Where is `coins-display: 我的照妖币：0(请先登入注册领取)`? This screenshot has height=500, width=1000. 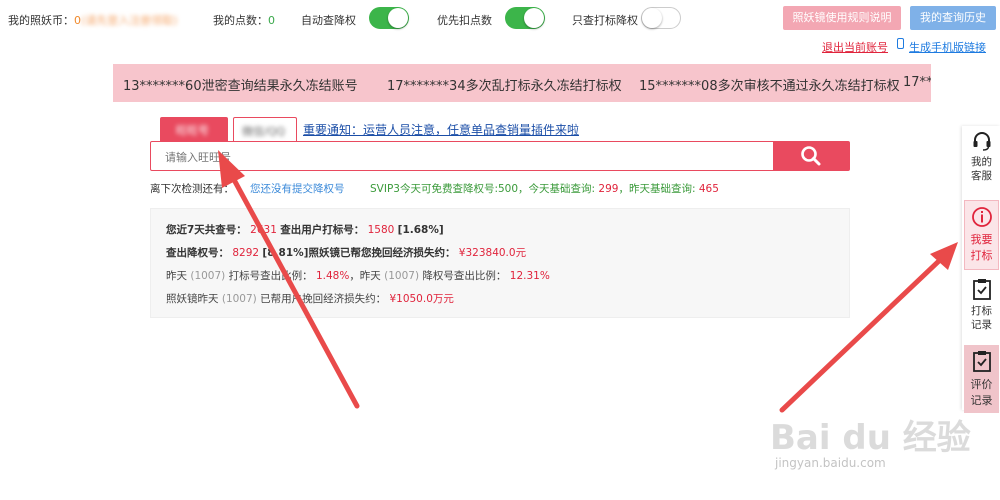 coins-display: 我的照妖币：0(请先登入注册领取) is located at coordinates (93, 20).